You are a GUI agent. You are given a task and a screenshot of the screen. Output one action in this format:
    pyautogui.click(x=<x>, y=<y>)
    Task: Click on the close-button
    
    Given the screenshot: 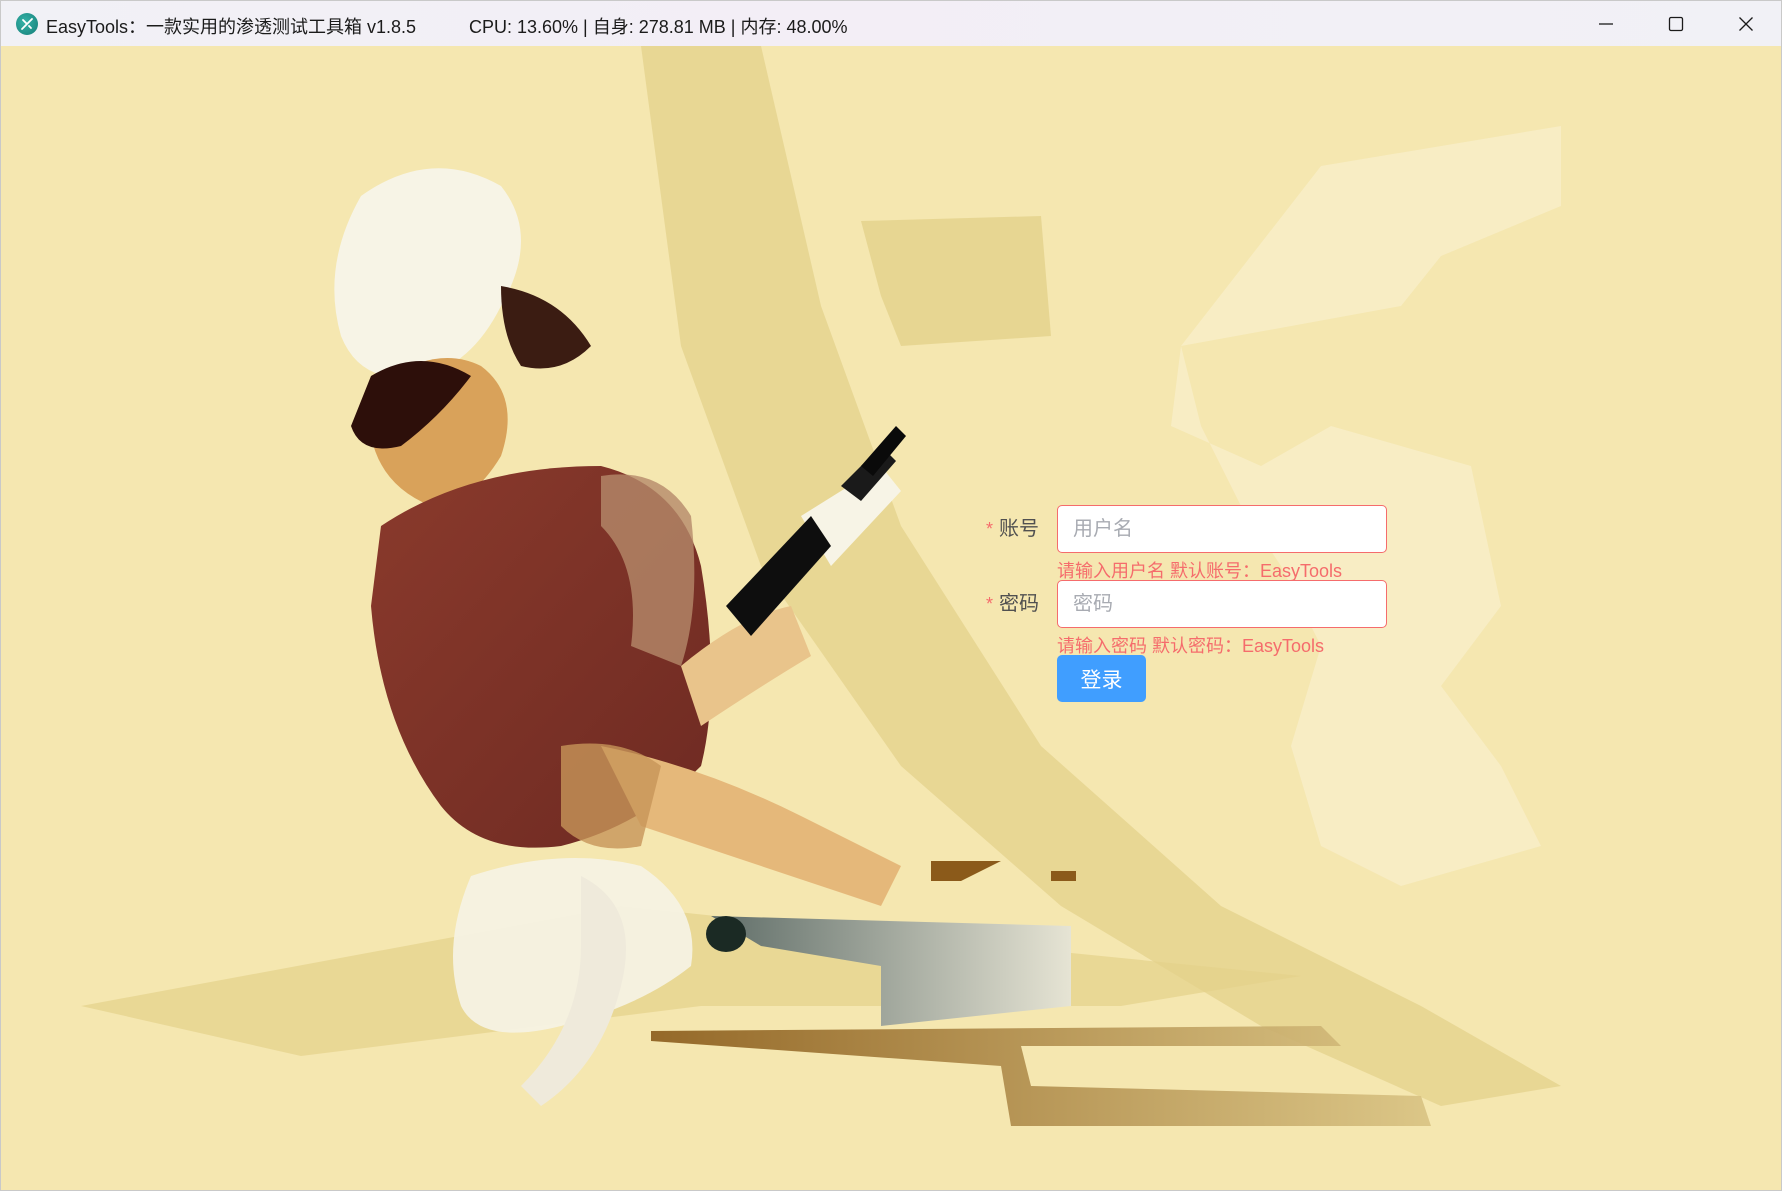 What is the action you would take?
    pyautogui.click(x=1746, y=23)
    